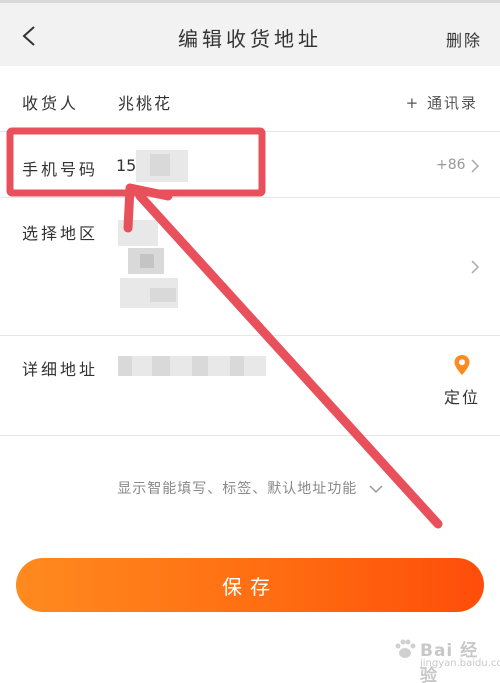 This screenshot has width=500, height=683. Describe the element at coordinates (464, 39) in the screenshot. I see `delete-button: 删除` at that location.